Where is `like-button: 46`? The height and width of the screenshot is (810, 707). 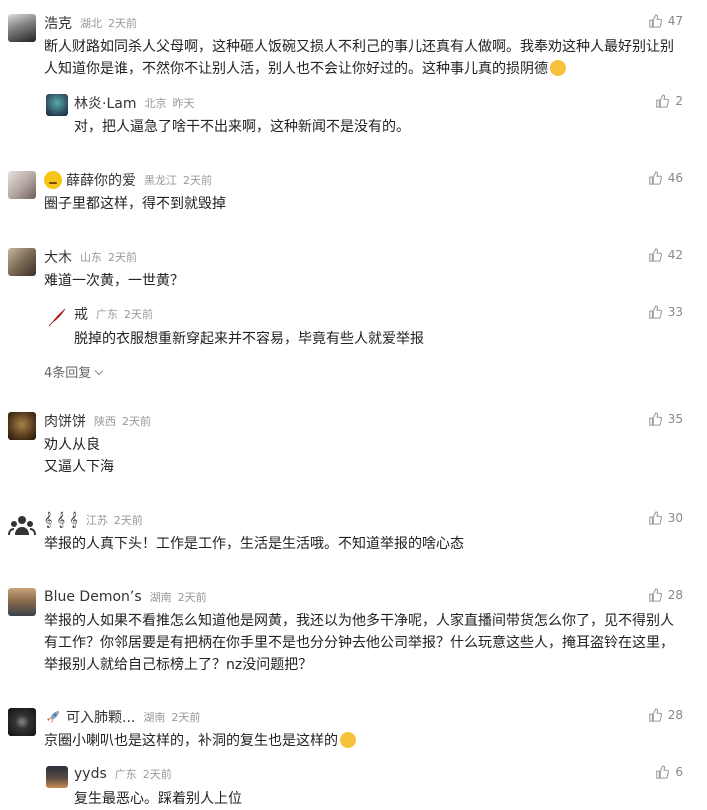
like-button: 46 is located at coordinates (665, 178).